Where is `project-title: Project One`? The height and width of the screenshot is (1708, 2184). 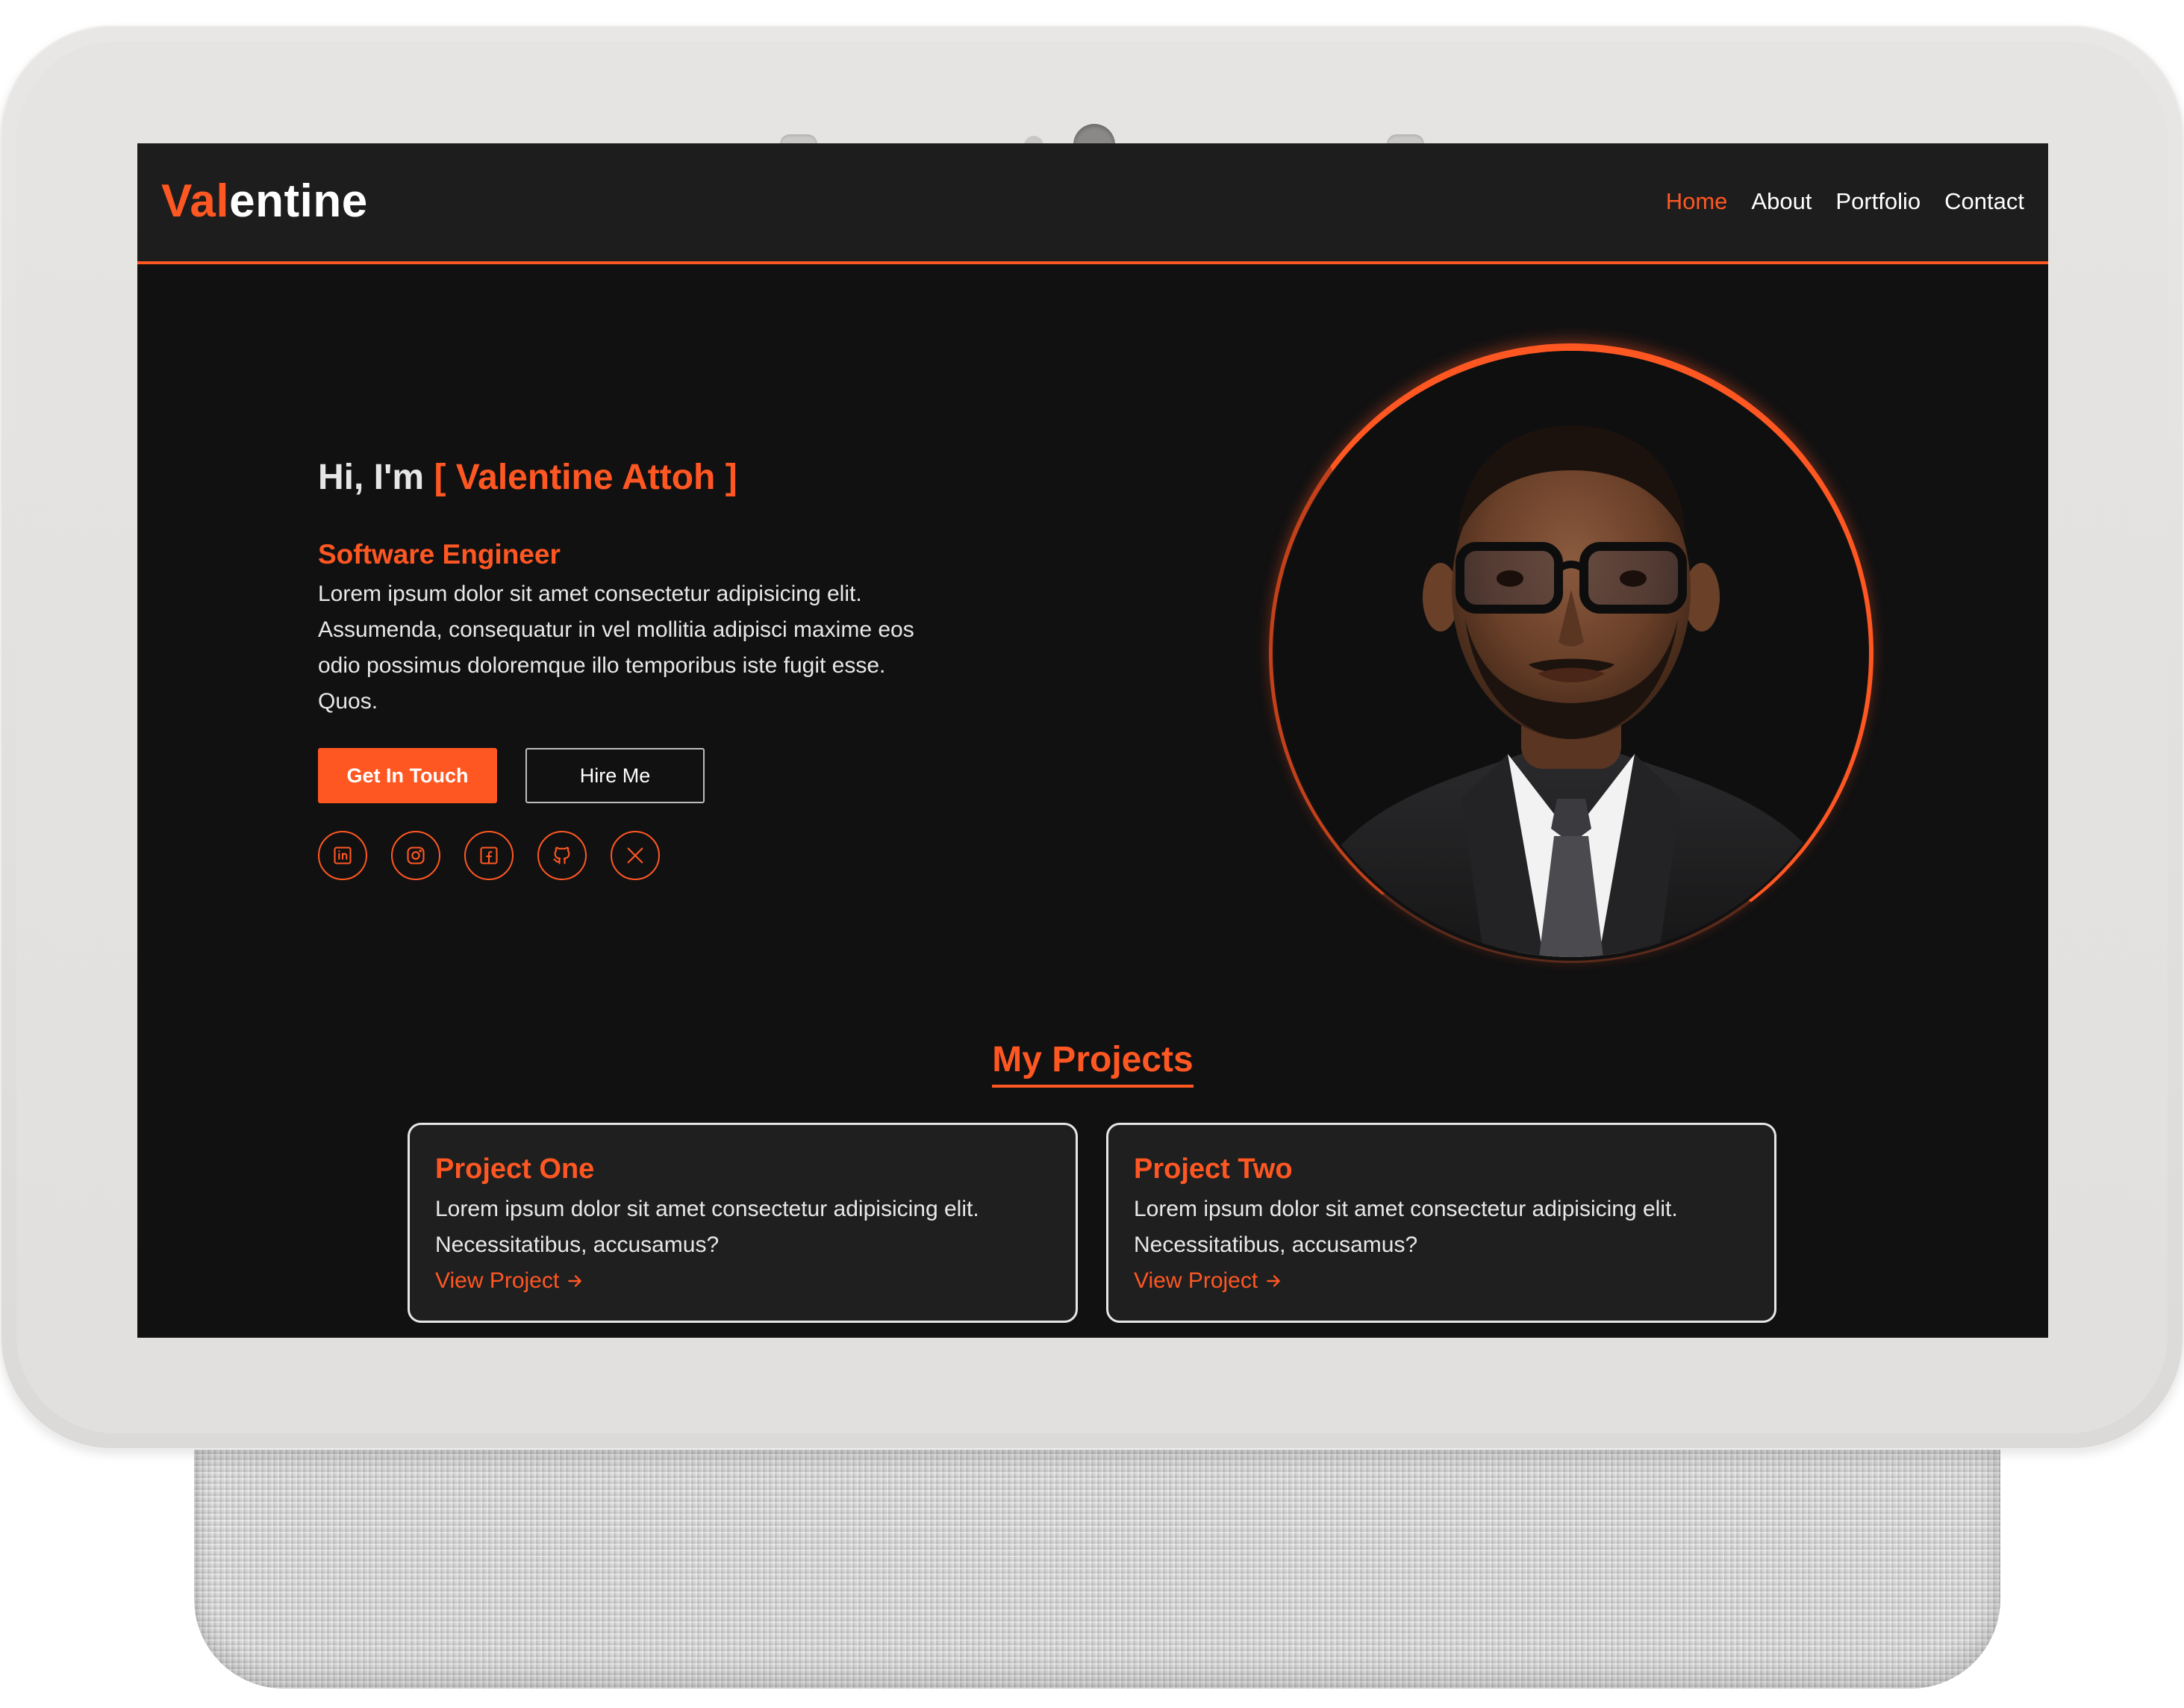 project-title: Project One is located at coordinates (515, 1169).